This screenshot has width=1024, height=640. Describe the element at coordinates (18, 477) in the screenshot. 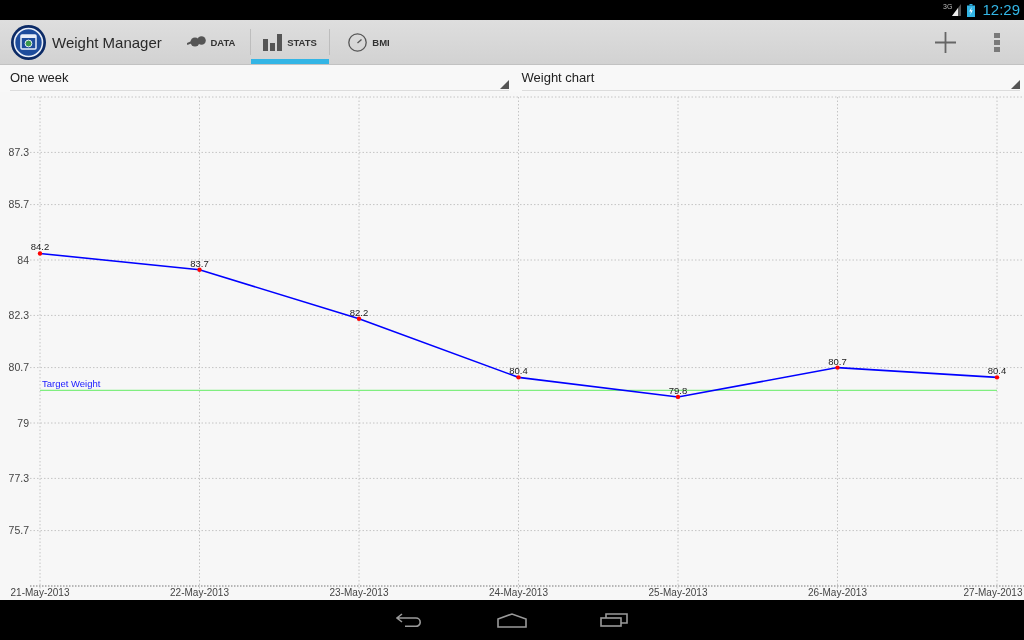

I see `y-axis-label: 77.3` at that location.